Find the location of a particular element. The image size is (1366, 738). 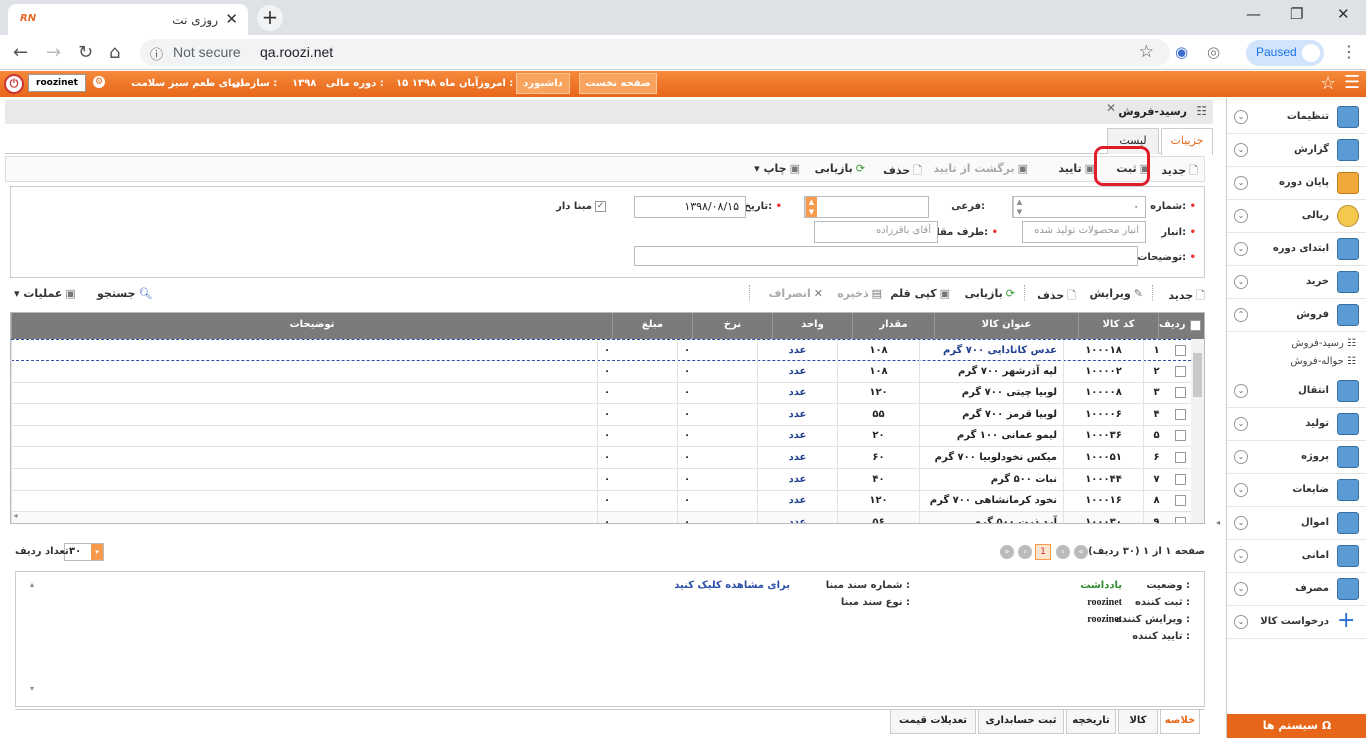

cell-row: ۶ is located at coordinates (1156, 457).